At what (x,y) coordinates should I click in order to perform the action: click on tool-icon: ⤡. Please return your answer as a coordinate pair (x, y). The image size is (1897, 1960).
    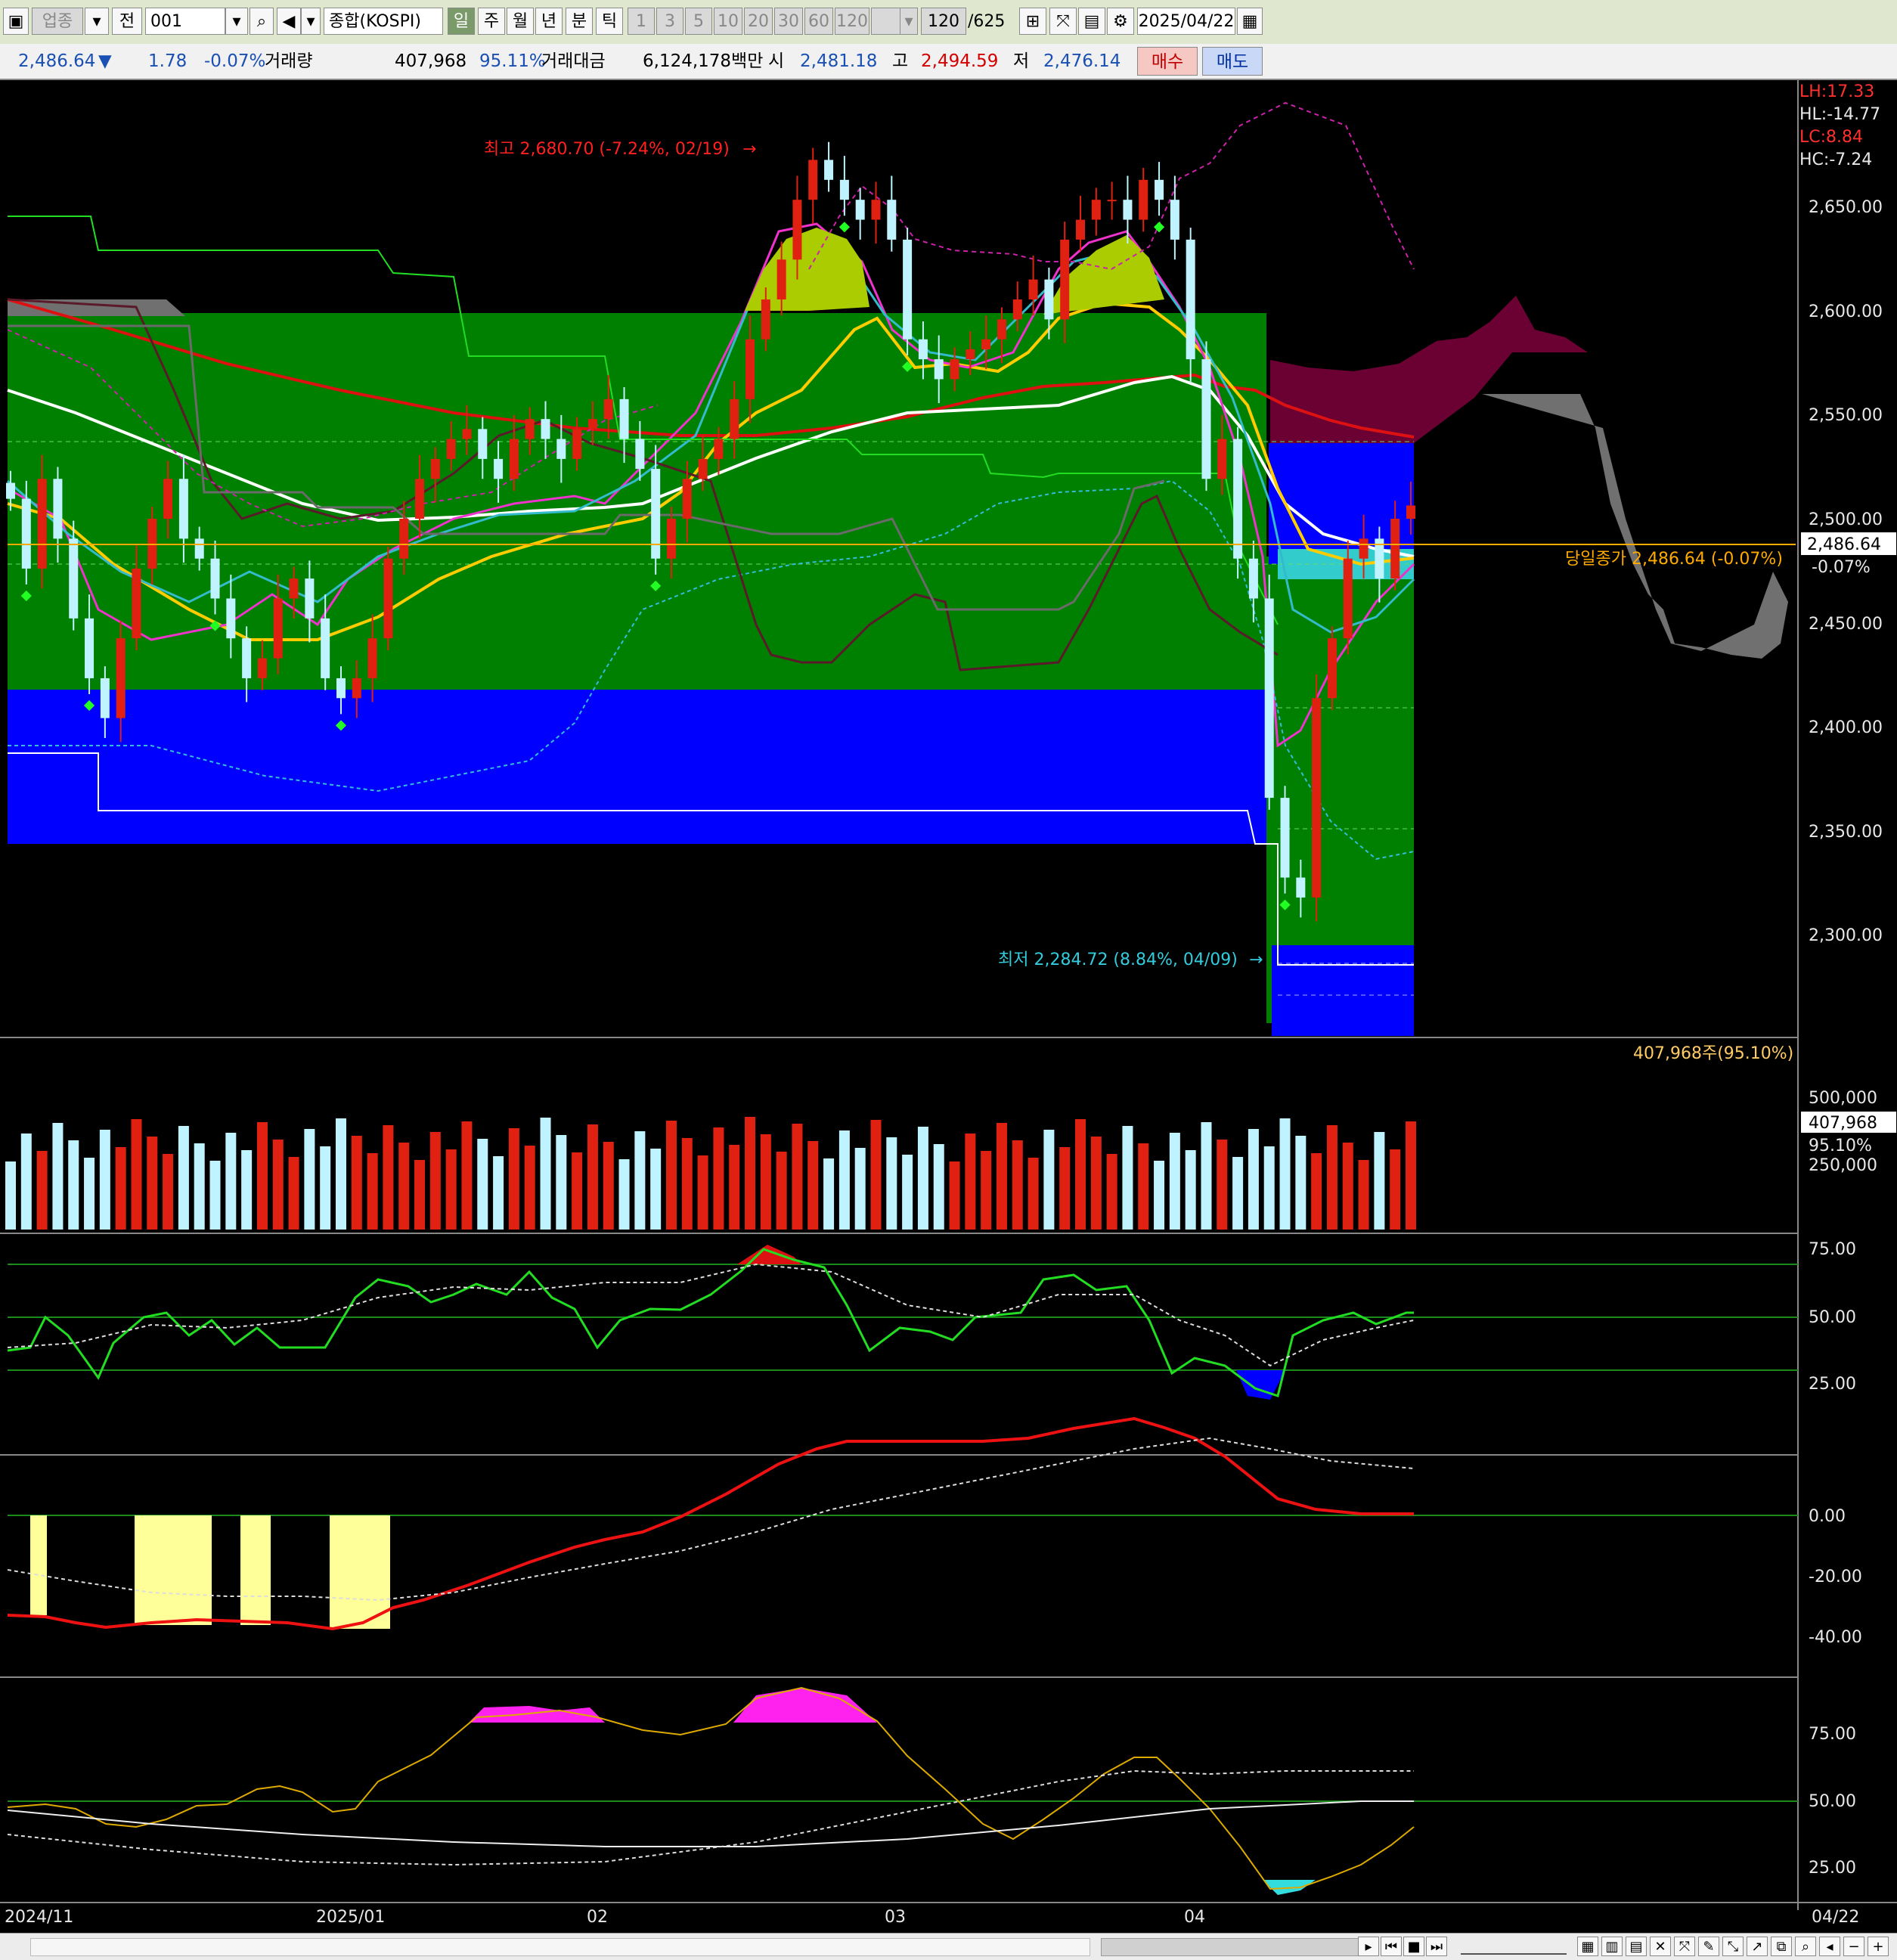
    Looking at the image, I should click on (1733, 1947).